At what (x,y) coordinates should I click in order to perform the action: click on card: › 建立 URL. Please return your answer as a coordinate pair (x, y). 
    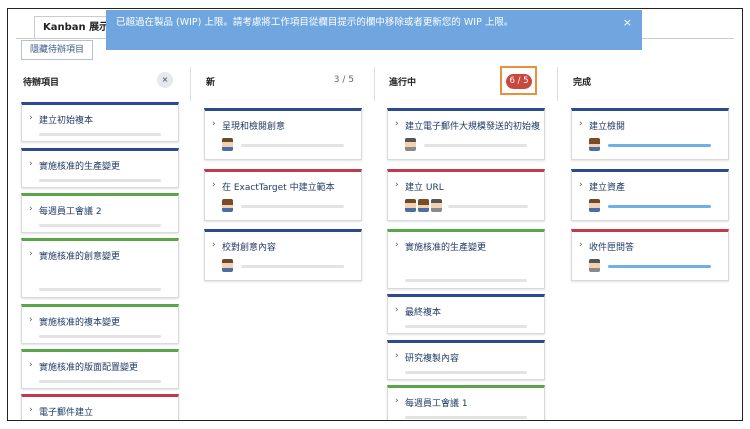
    Looking at the image, I should click on (466, 195).